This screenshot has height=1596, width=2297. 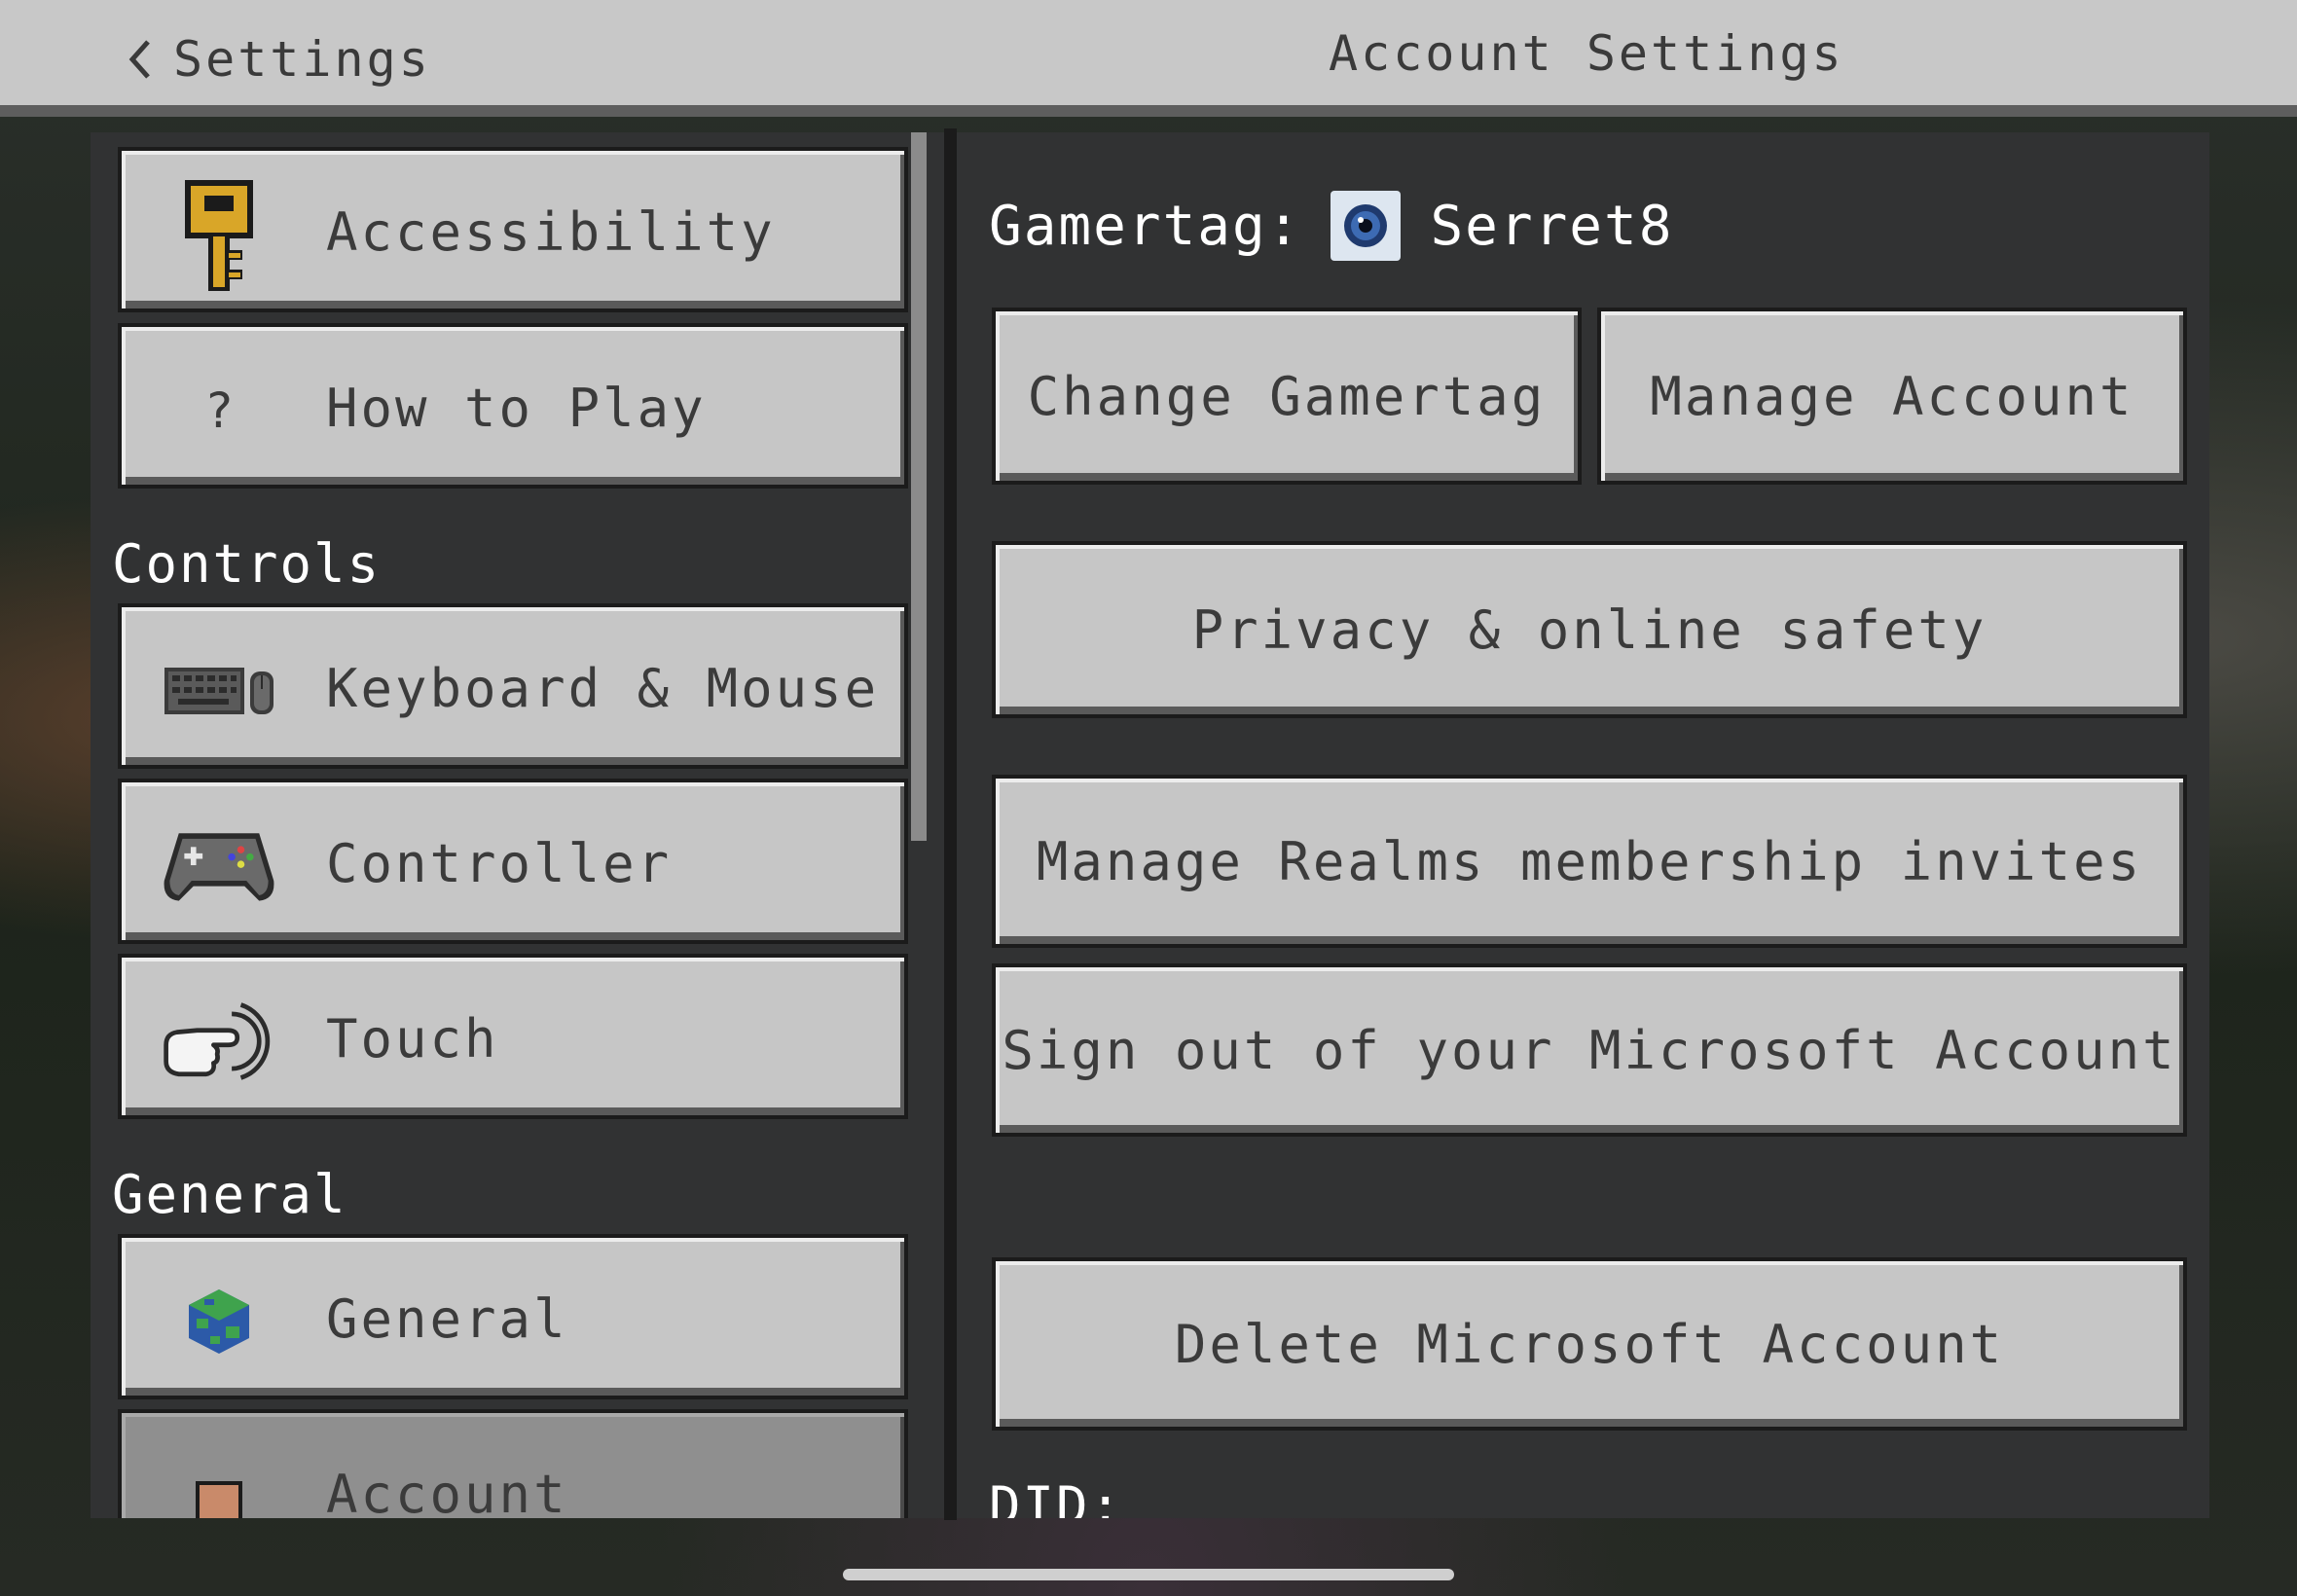 What do you see at coordinates (551, 232) in the screenshot?
I see `sidebar-item-label: Accessibility` at bounding box center [551, 232].